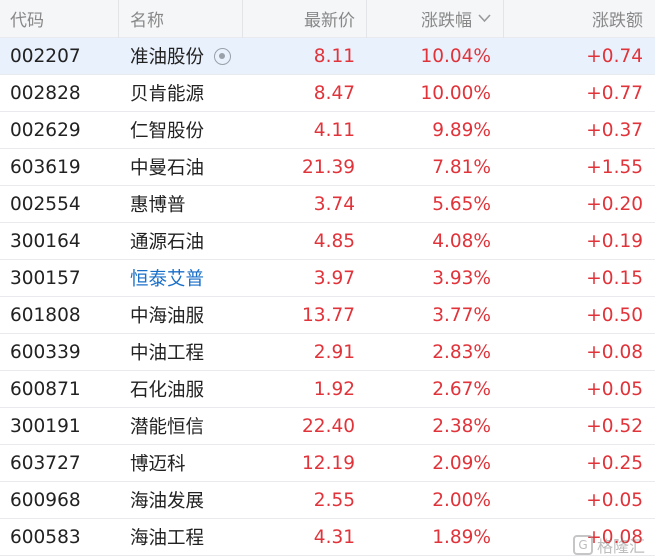  Describe the element at coordinates (429, 167) in the screenshot. I see `change-percent: 7.81%` at that location.